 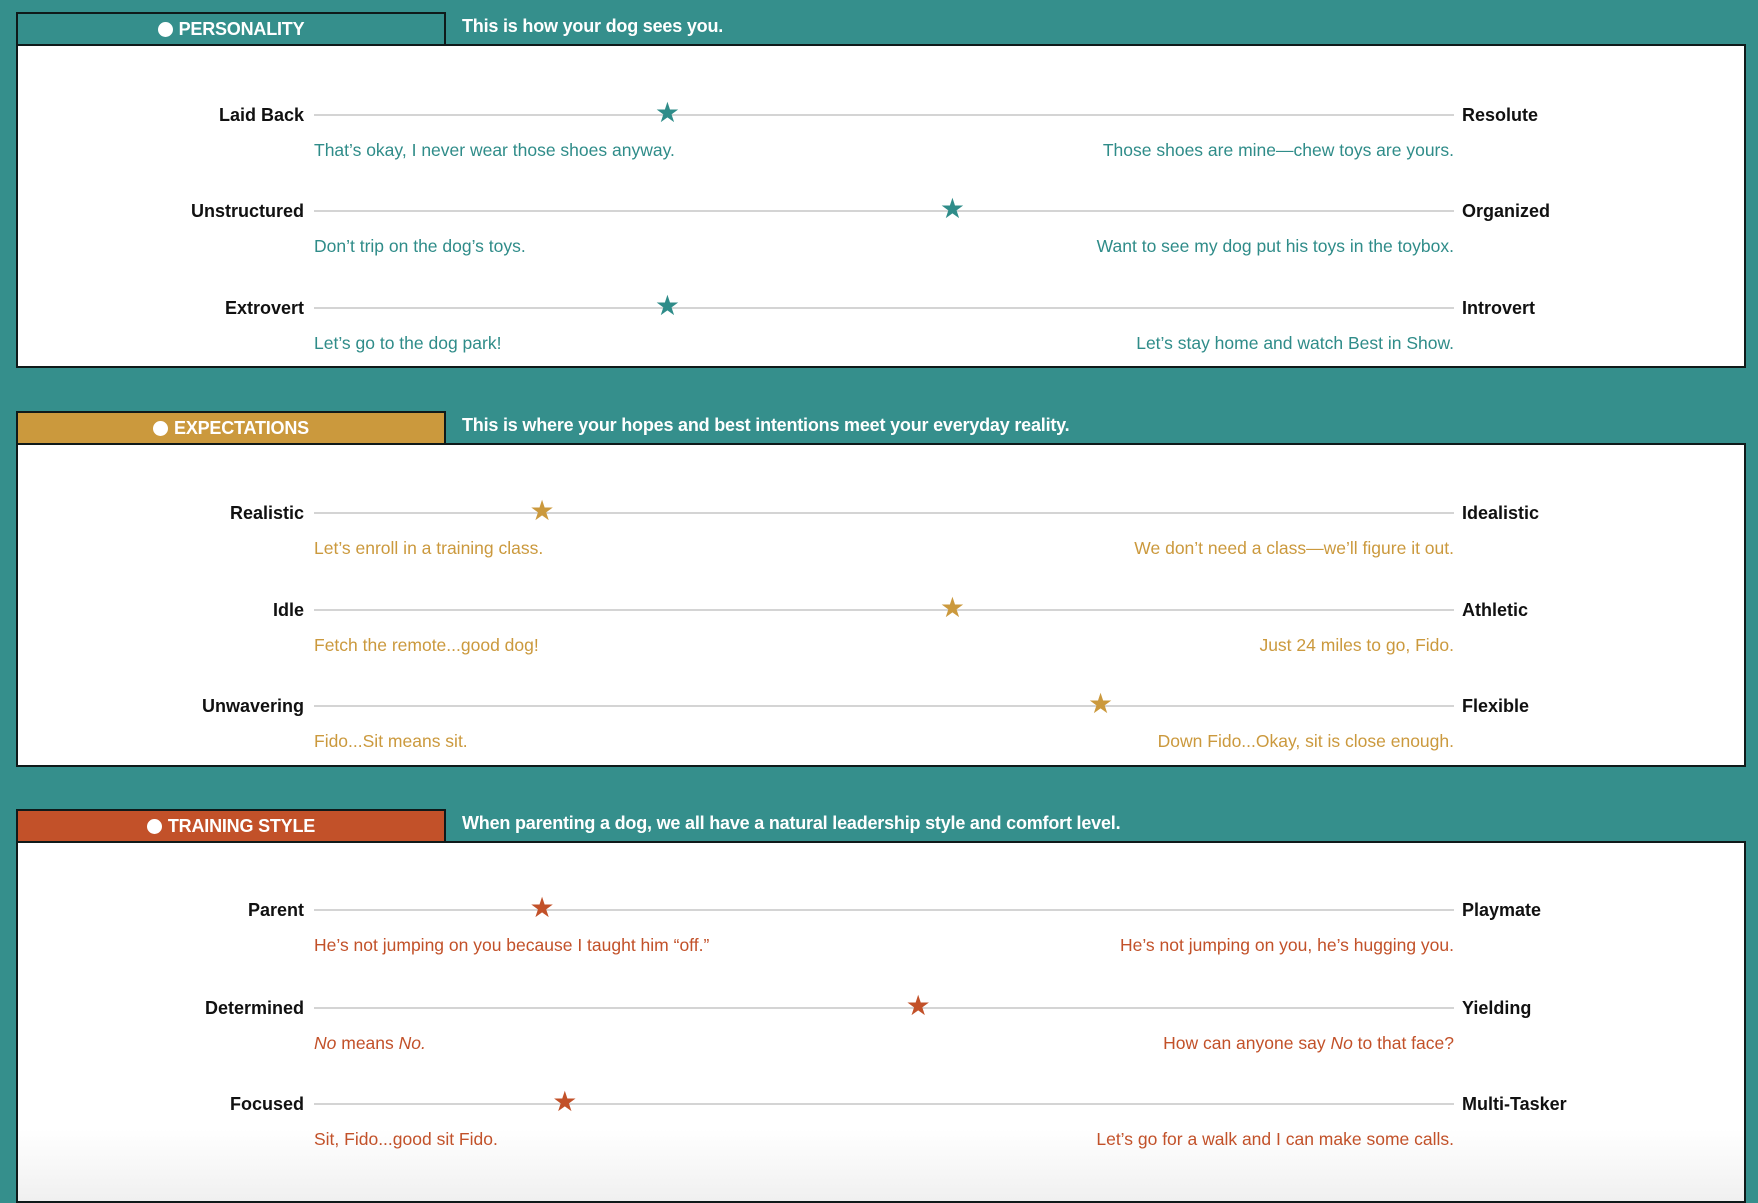 What do you see at coordinates (266, 1104) in the screenshot?
I see `left-trait-label: Focused` at bounding box center [266, 1104].